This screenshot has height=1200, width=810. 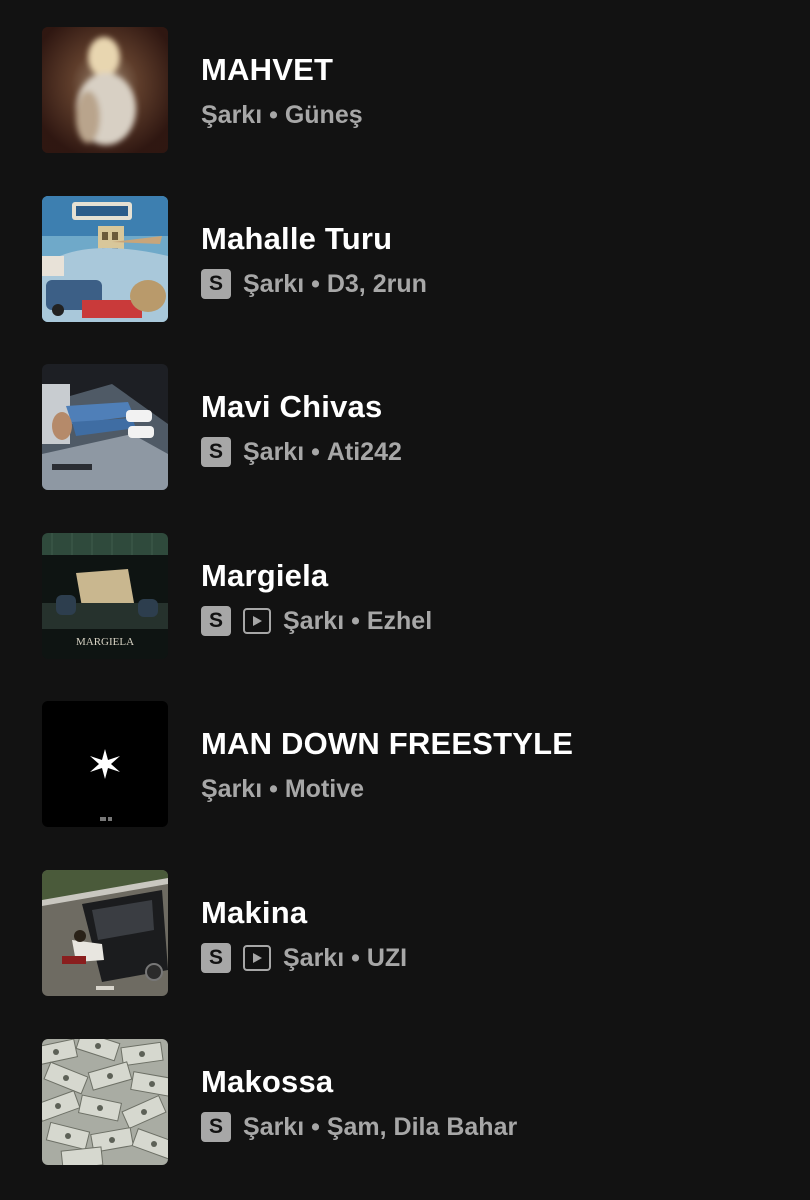 What do you see at coordinates (105, 259) in the screenshot?
I see `album-art-collage-icon` at bounding box center [105, 259].